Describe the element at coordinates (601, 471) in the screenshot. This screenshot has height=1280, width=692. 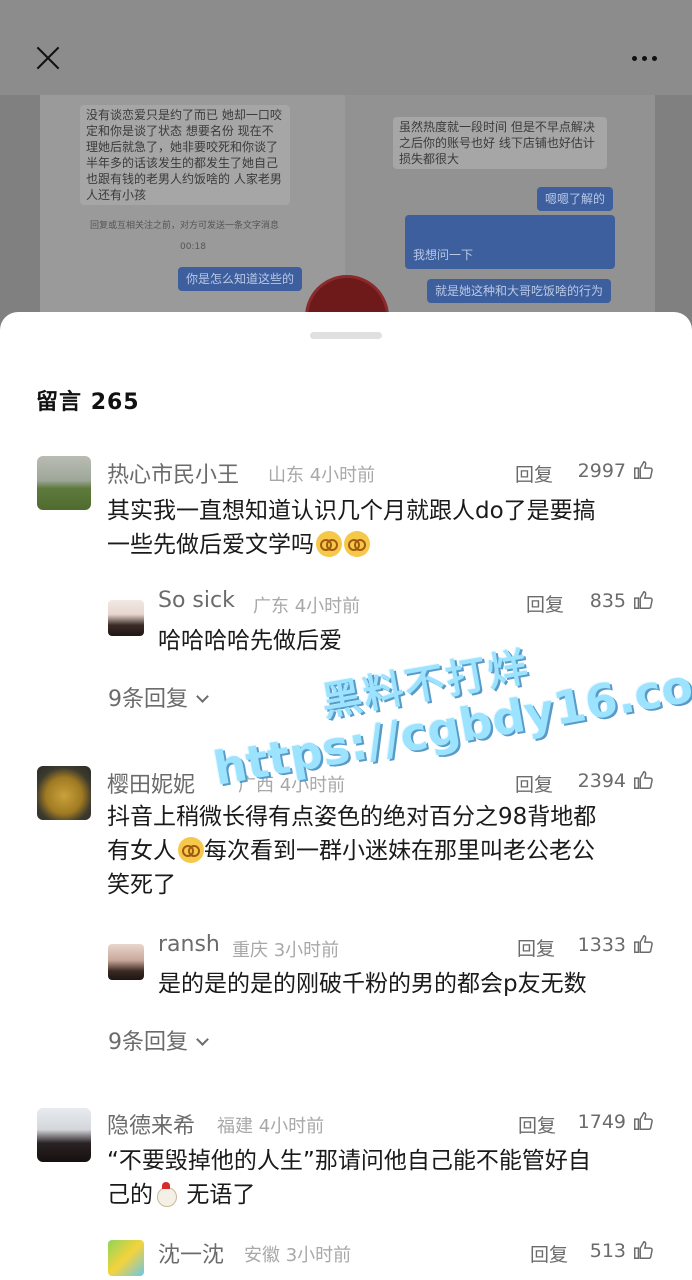
I see `like-count: 2997` at that location.